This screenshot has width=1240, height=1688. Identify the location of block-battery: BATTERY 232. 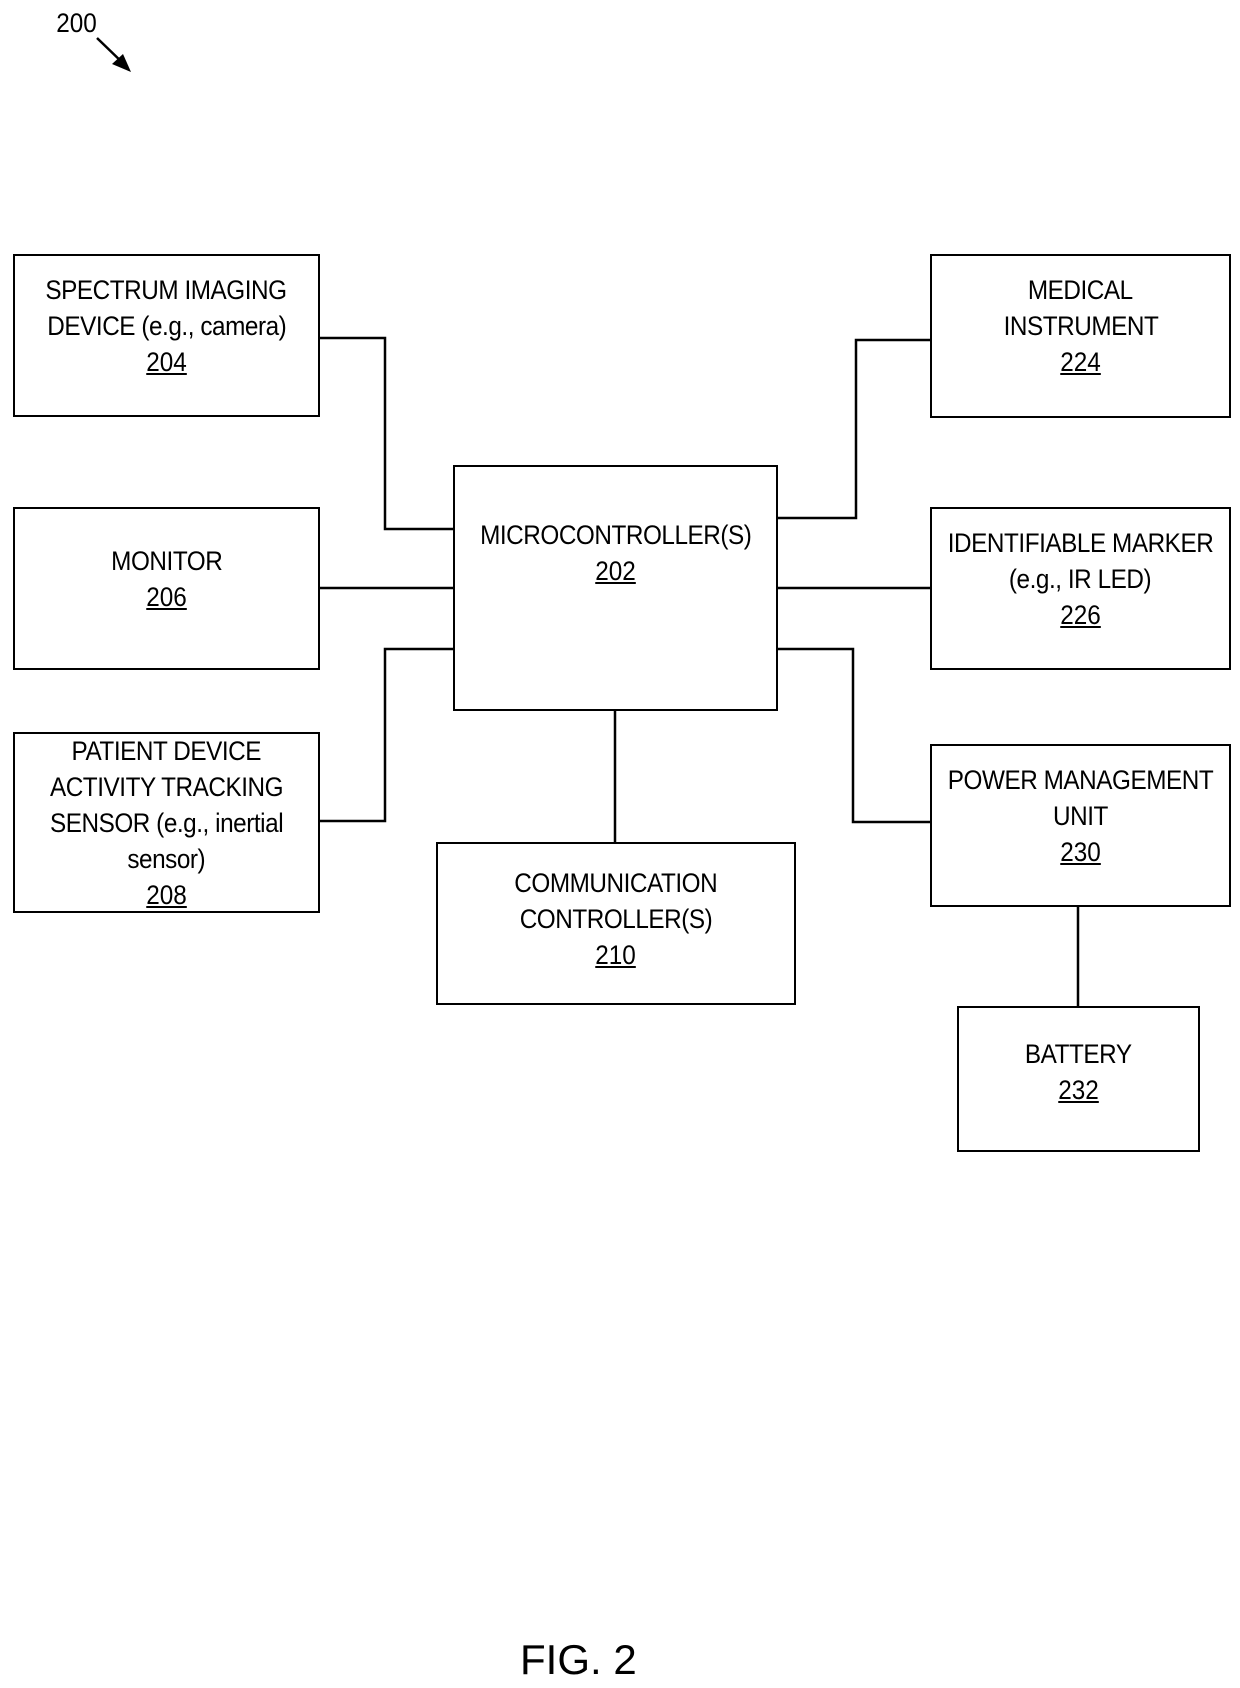
(1078, 1079).